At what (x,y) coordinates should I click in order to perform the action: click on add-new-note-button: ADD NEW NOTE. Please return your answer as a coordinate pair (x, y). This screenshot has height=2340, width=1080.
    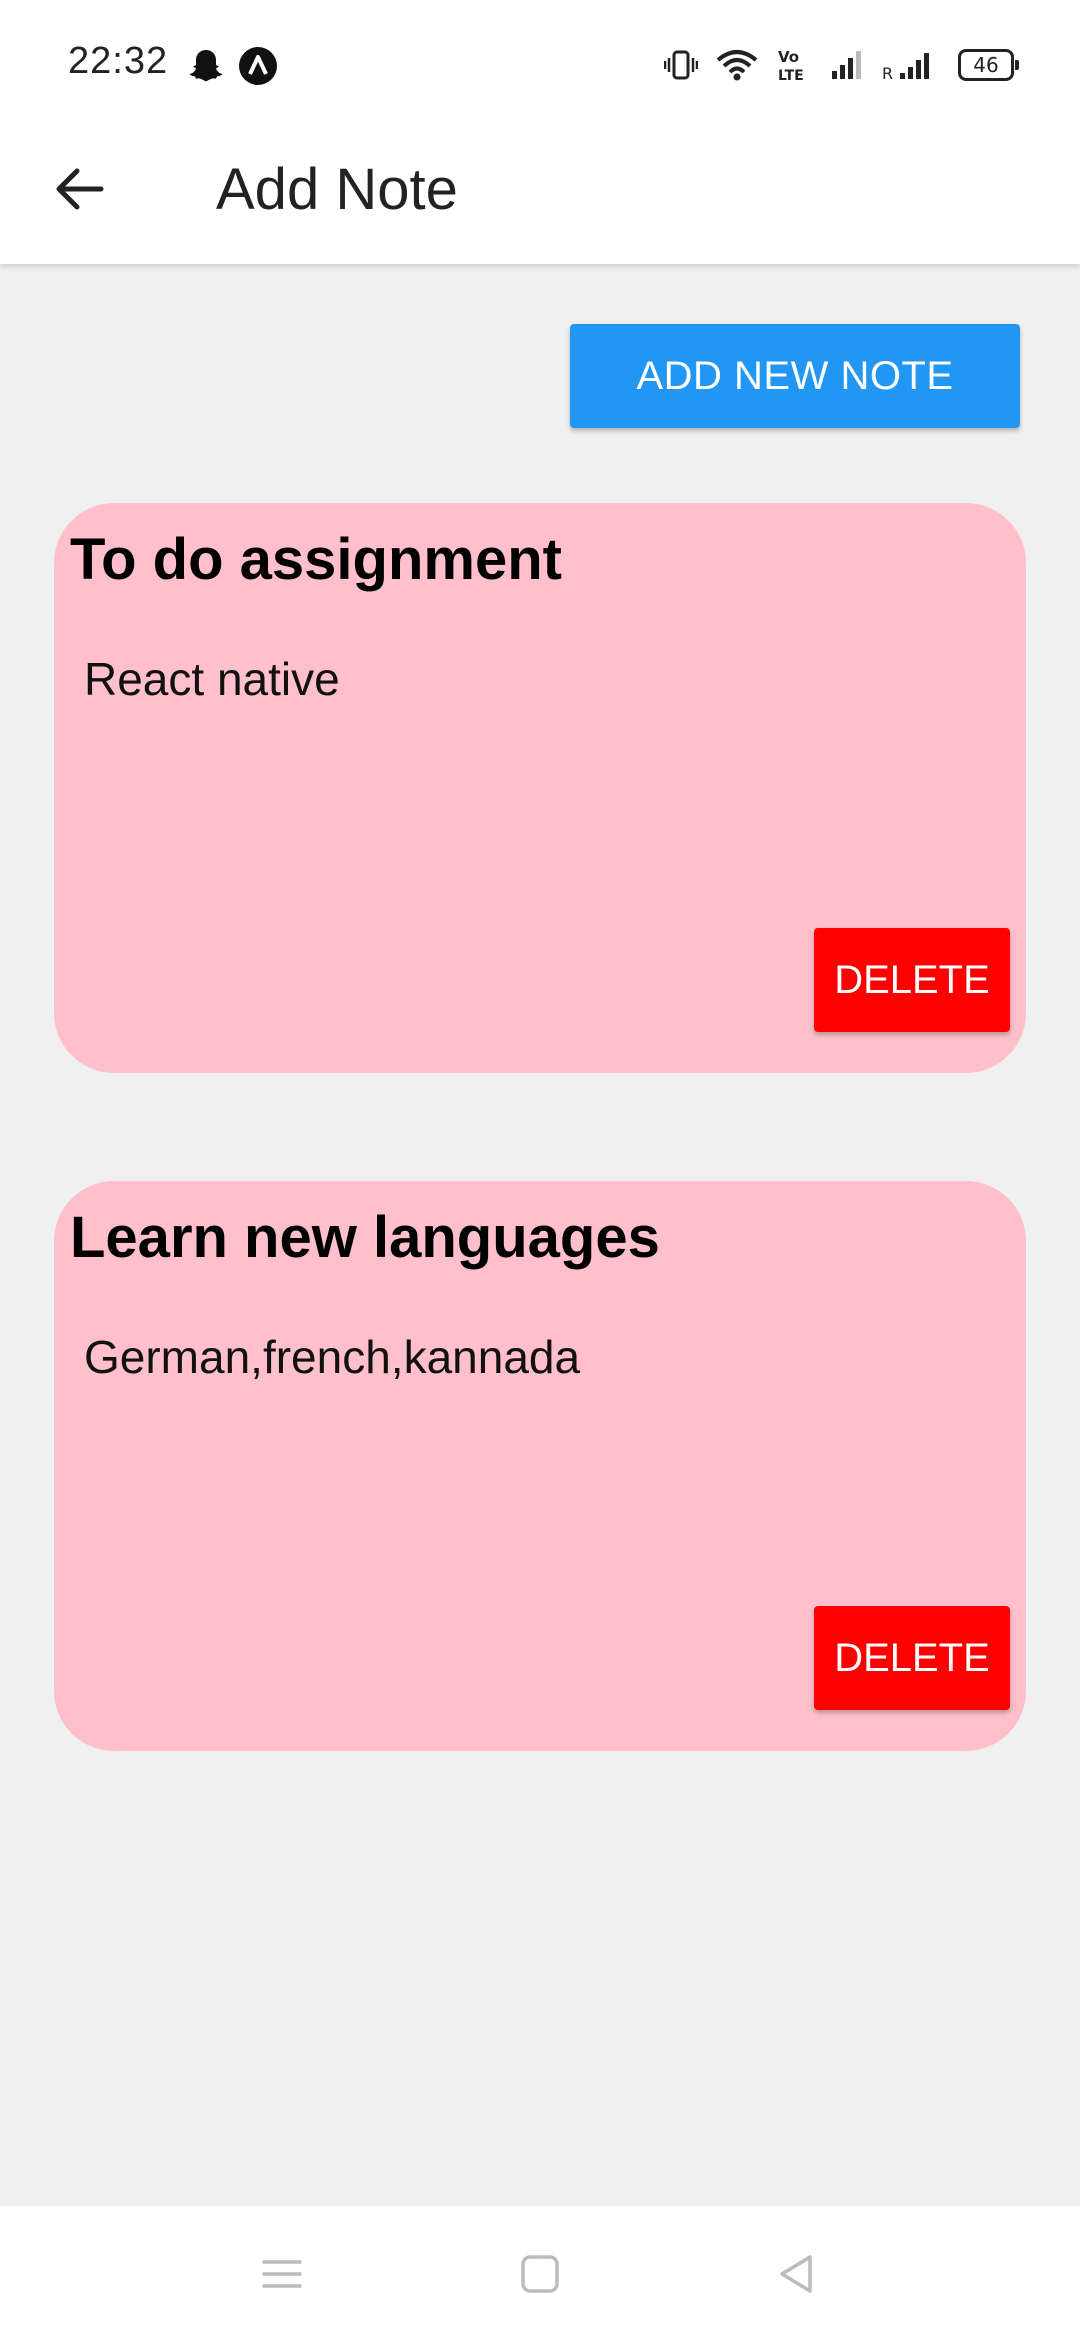
    Looking at the image, I should click on (795, 376).